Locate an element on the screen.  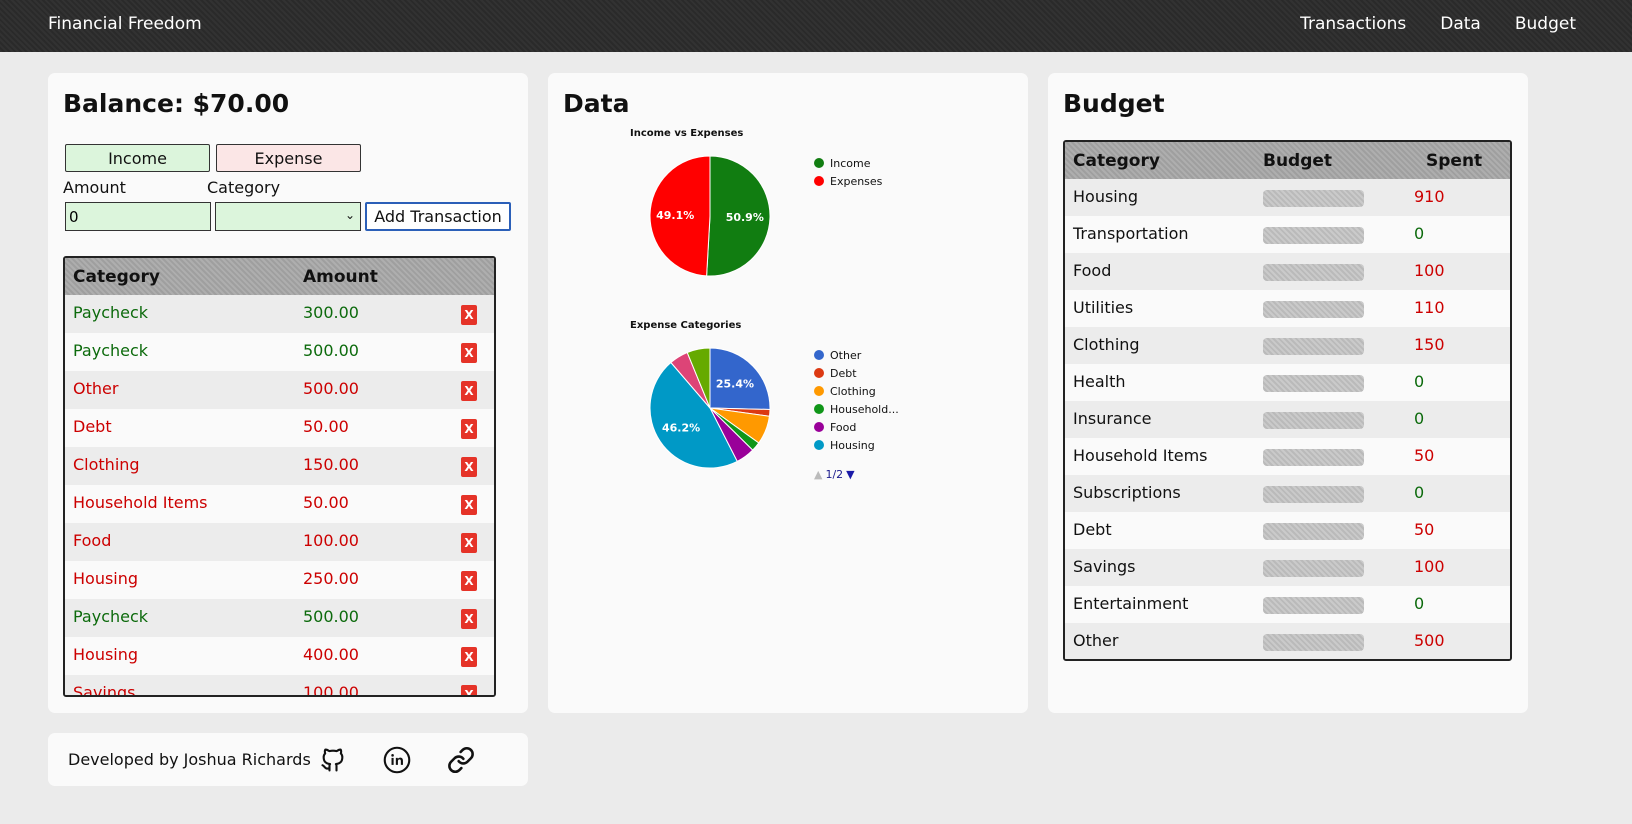
column-header-spent: Spent is located at coordinates (1454, 161).